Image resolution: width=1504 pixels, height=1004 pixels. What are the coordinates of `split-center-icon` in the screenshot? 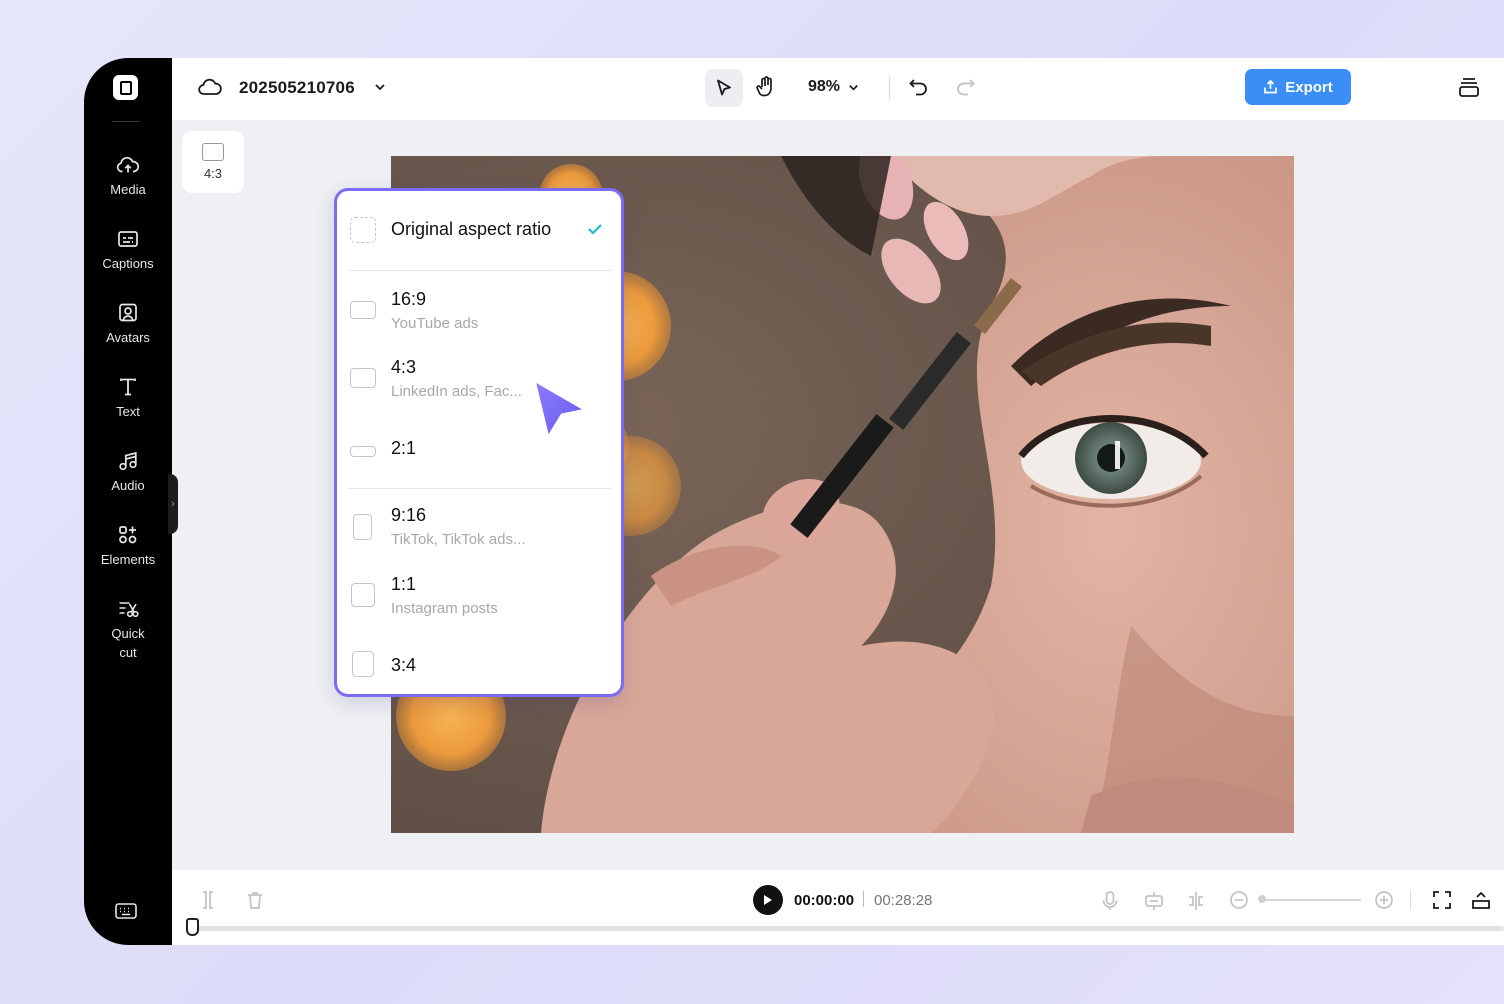 It's located at (1196, 901).